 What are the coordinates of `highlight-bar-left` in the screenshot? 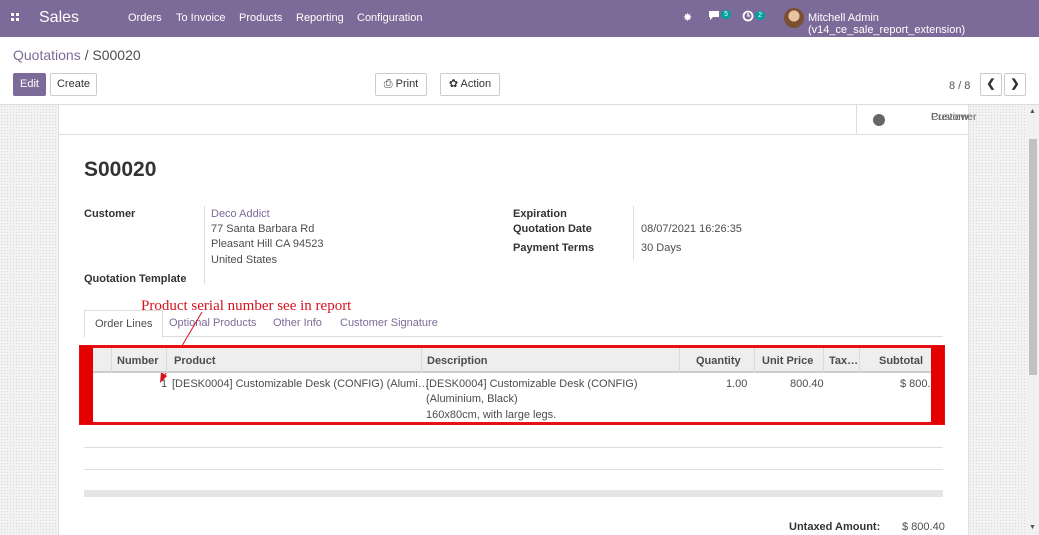 It's located at (86, 385).